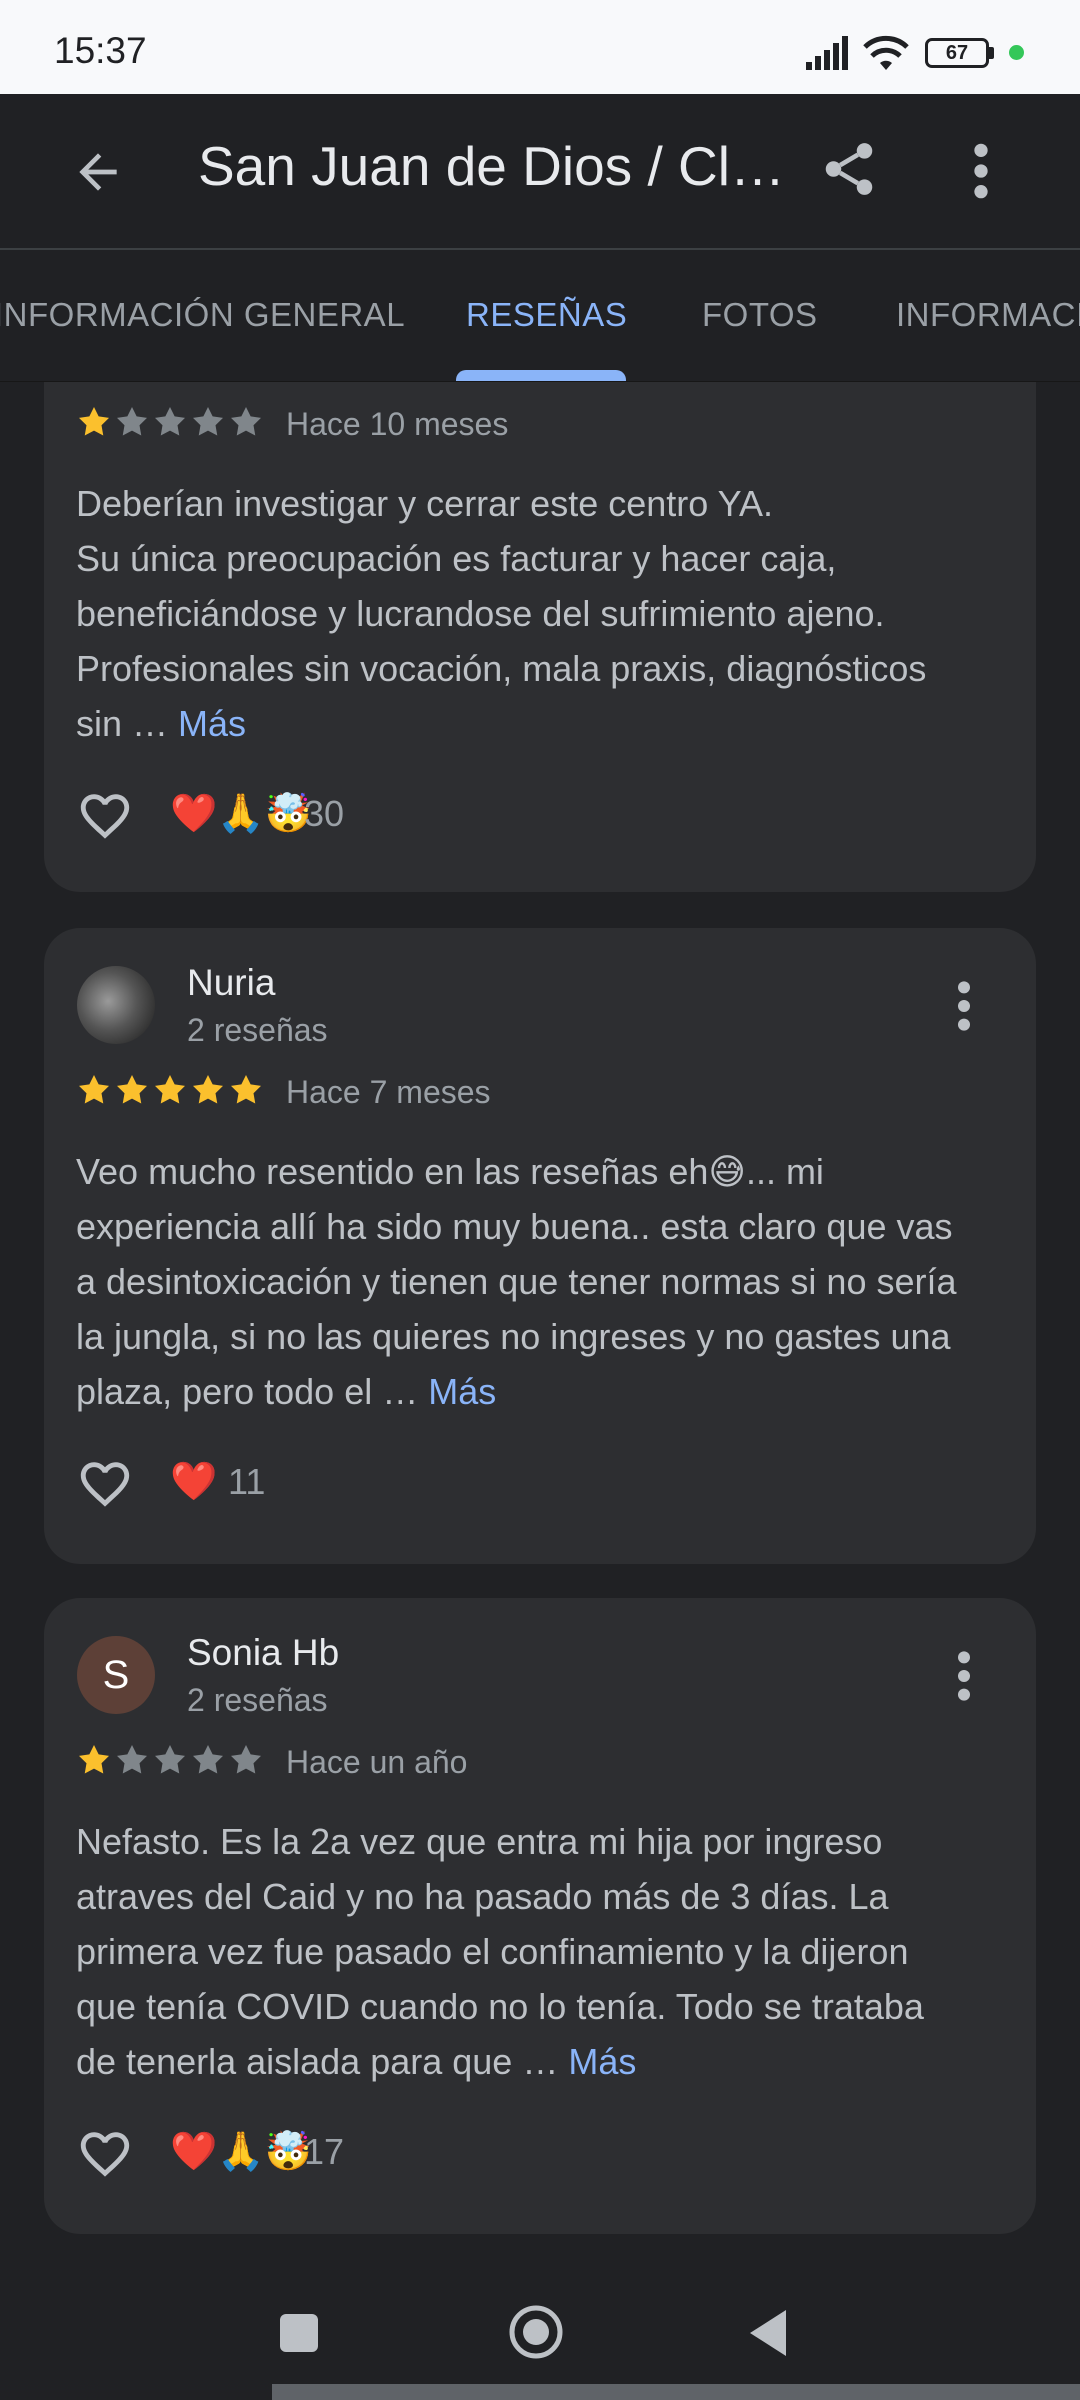 Image resolution: width=1080 pixels, height=2400 pixels. I want to click on tab-informacion-general: INFORMACIÓN GENERAL, so click(202, 315).